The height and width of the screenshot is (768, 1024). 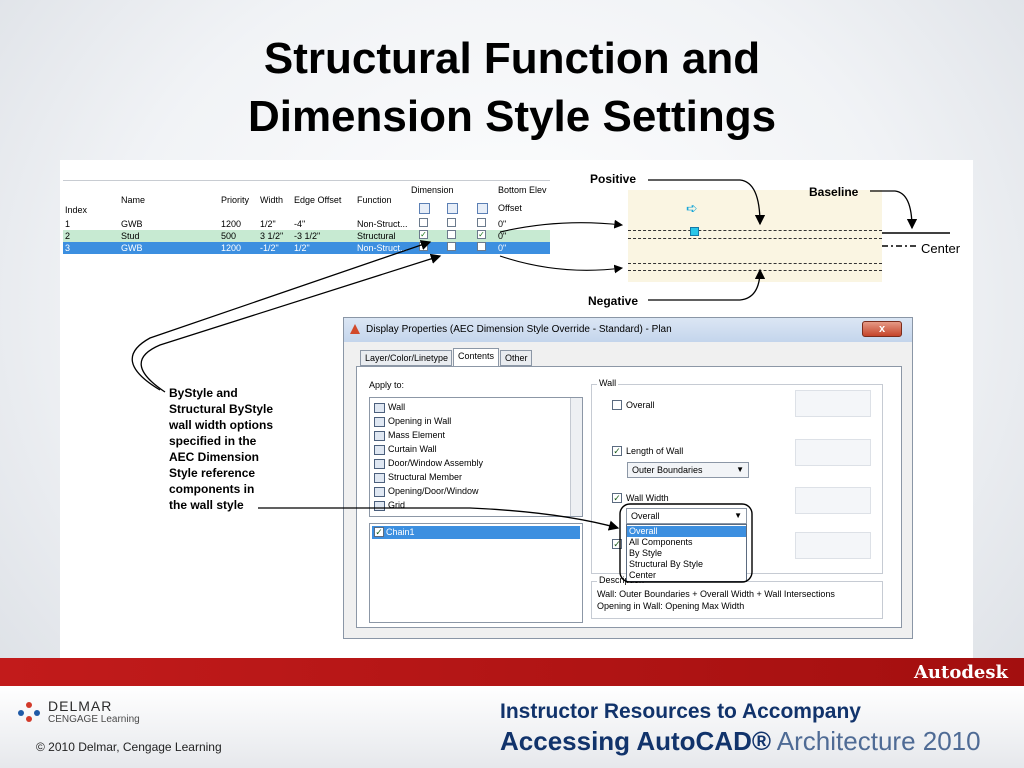 What do you see at coordinates (94, 719) in the screenshot?
I see `cengage-label: CENGAGE Learning` at bounding box center [94, 719].